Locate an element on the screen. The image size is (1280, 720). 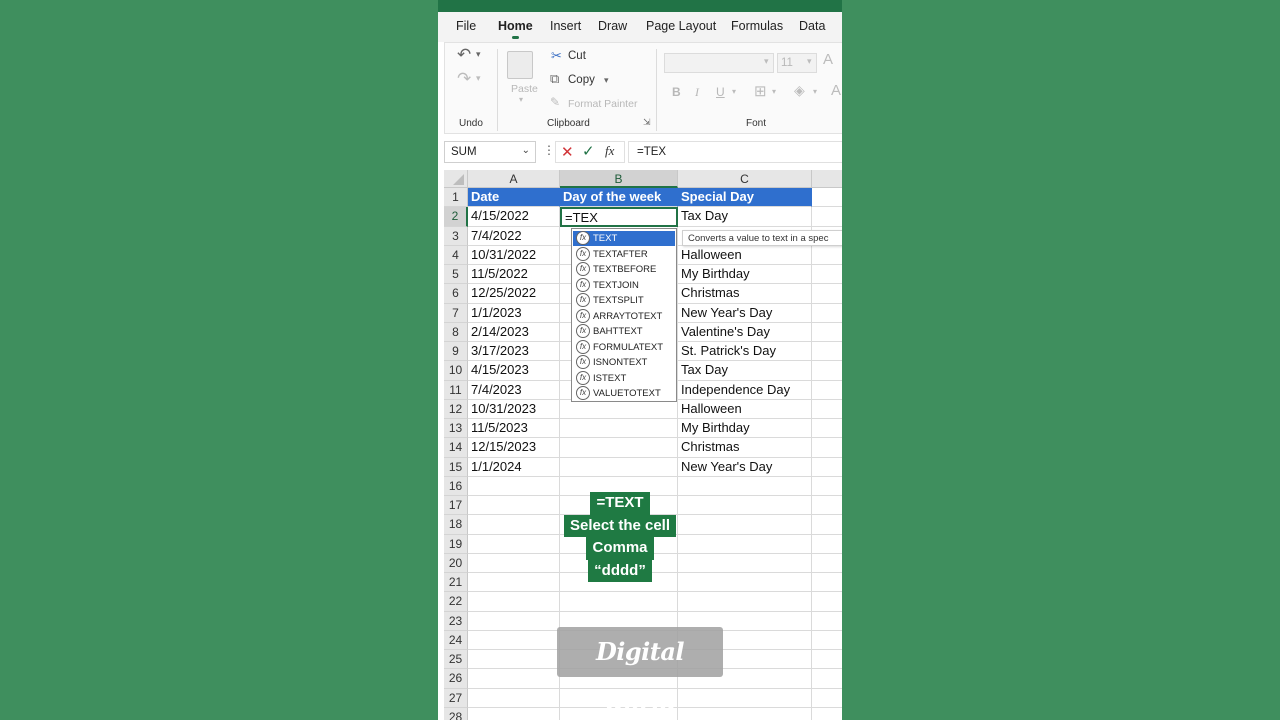
tab-page-layout: Page Layout is located at coordinates (681, 26).